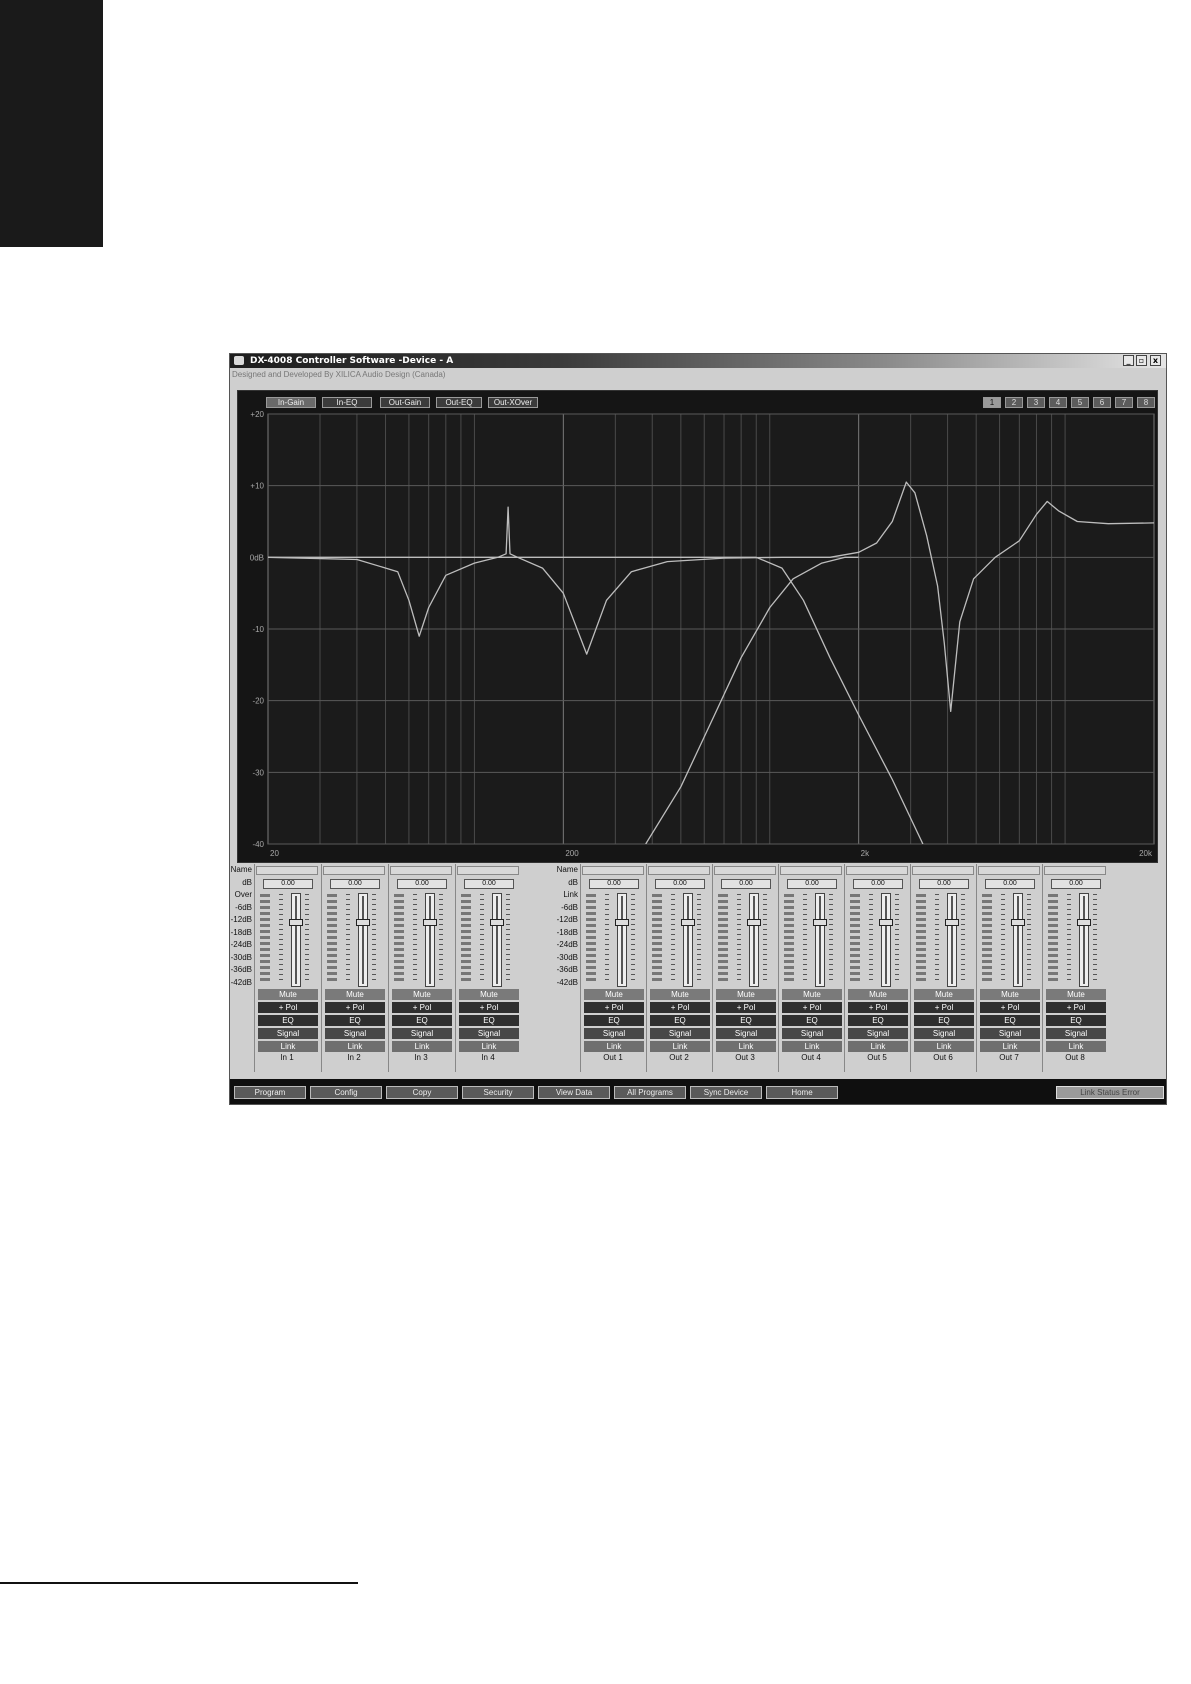 This screenshot has width=1191, height=1684. I want to click on output-select-7: 7, so click(1124, 402).